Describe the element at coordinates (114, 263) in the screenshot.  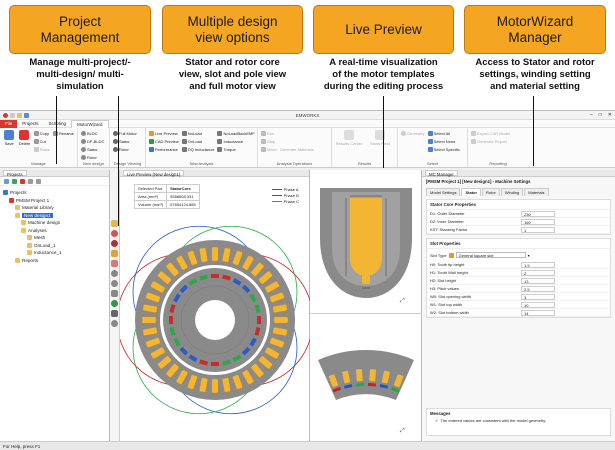
I see `pole-view-icon` at that location.